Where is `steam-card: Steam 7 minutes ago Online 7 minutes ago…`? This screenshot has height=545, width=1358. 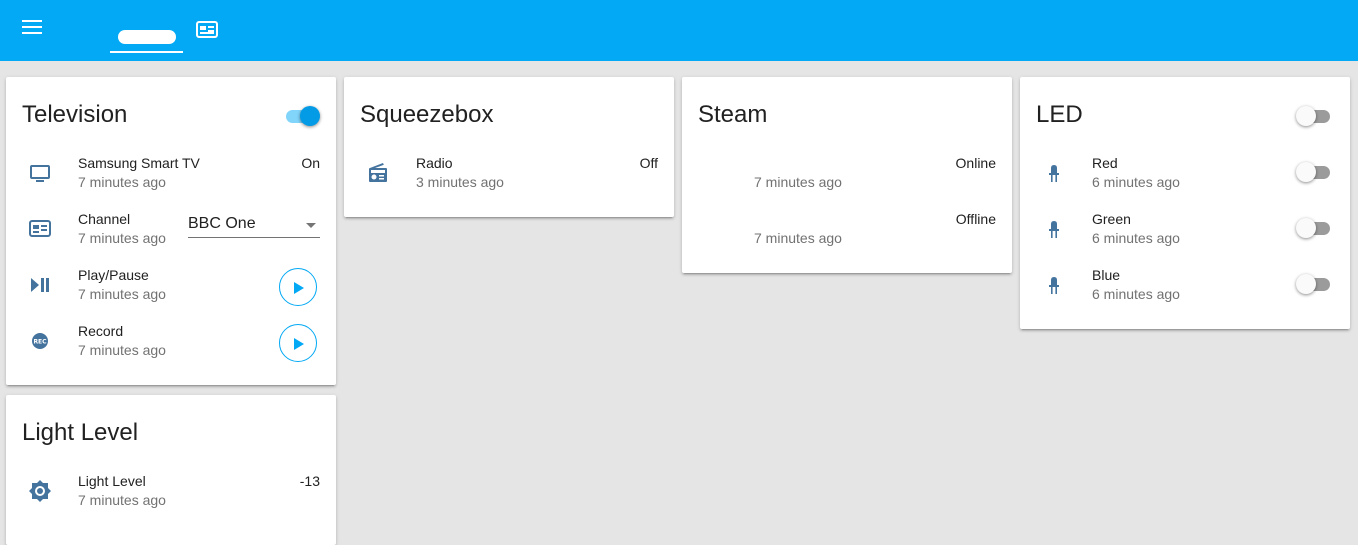
steam-card: Steam 7 minutes ago Online 7 minutes ago… is located at coordinates (847, 175).